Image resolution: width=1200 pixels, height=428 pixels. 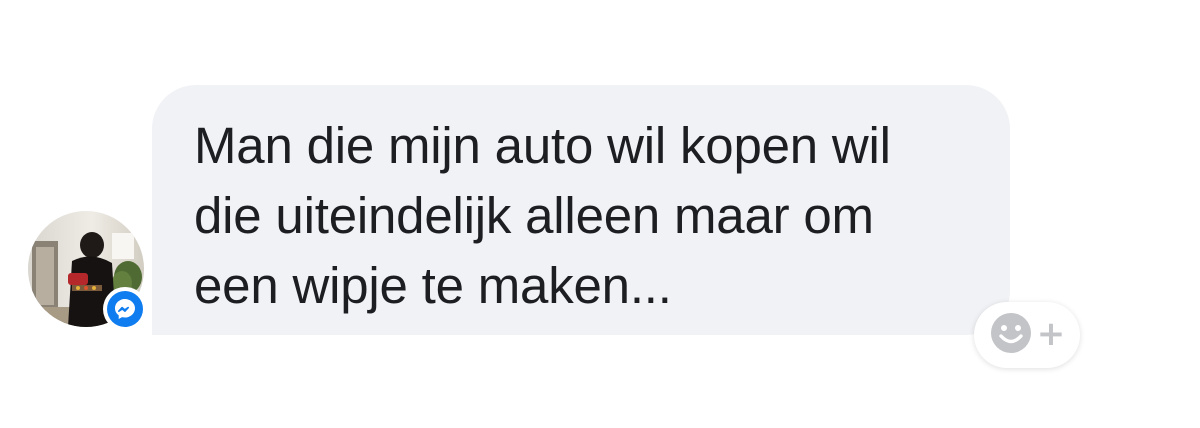 What do you see at coordinates (1051, 334) in the screenshot?
I see `plus-icon: +` at bounding box center [1051, 334].